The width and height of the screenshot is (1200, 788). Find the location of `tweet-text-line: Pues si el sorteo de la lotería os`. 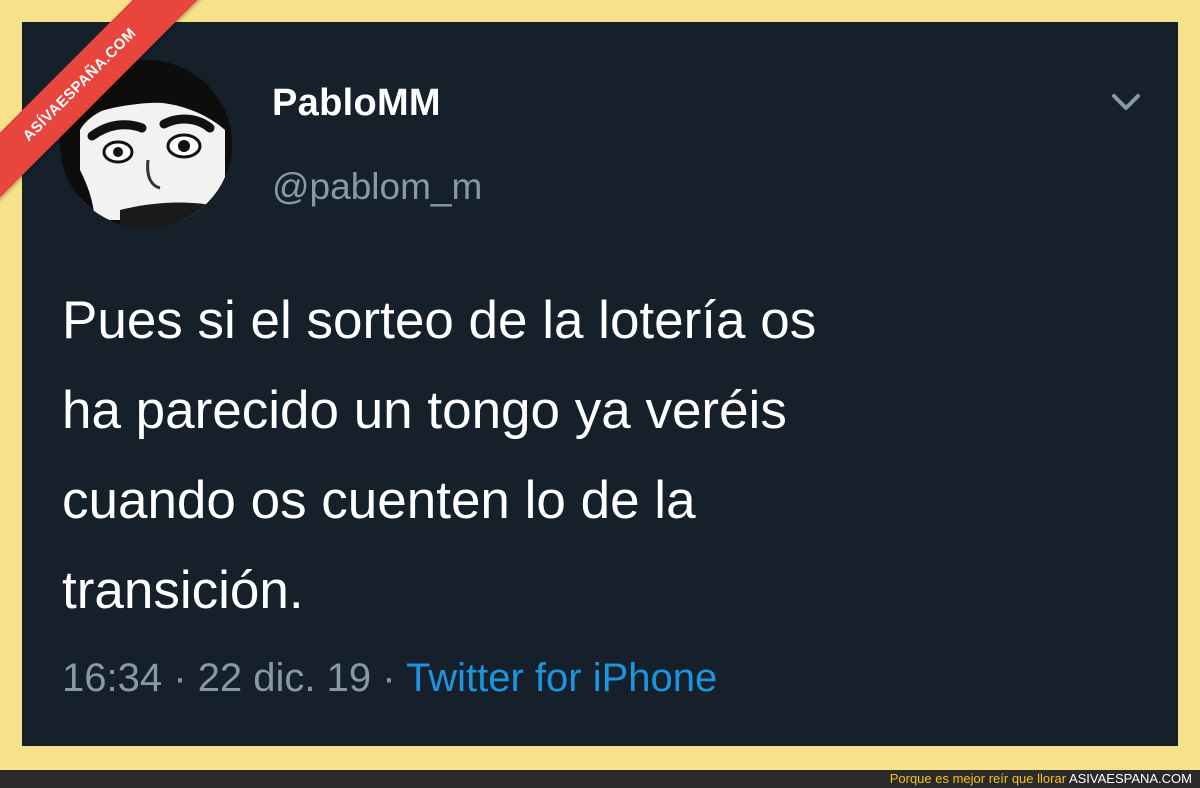

tweet-text-line: Pues si el sorteo de la lotería os is located at coordinates (439, 320).